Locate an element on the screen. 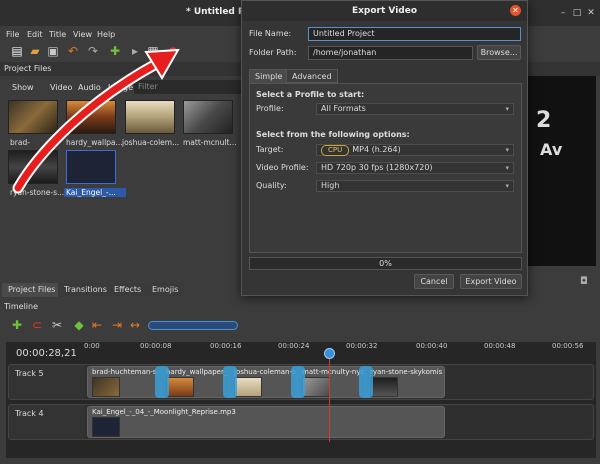 This screenshot has height=464, width=600. annotation-arrow is located at coordinates (96, 121).